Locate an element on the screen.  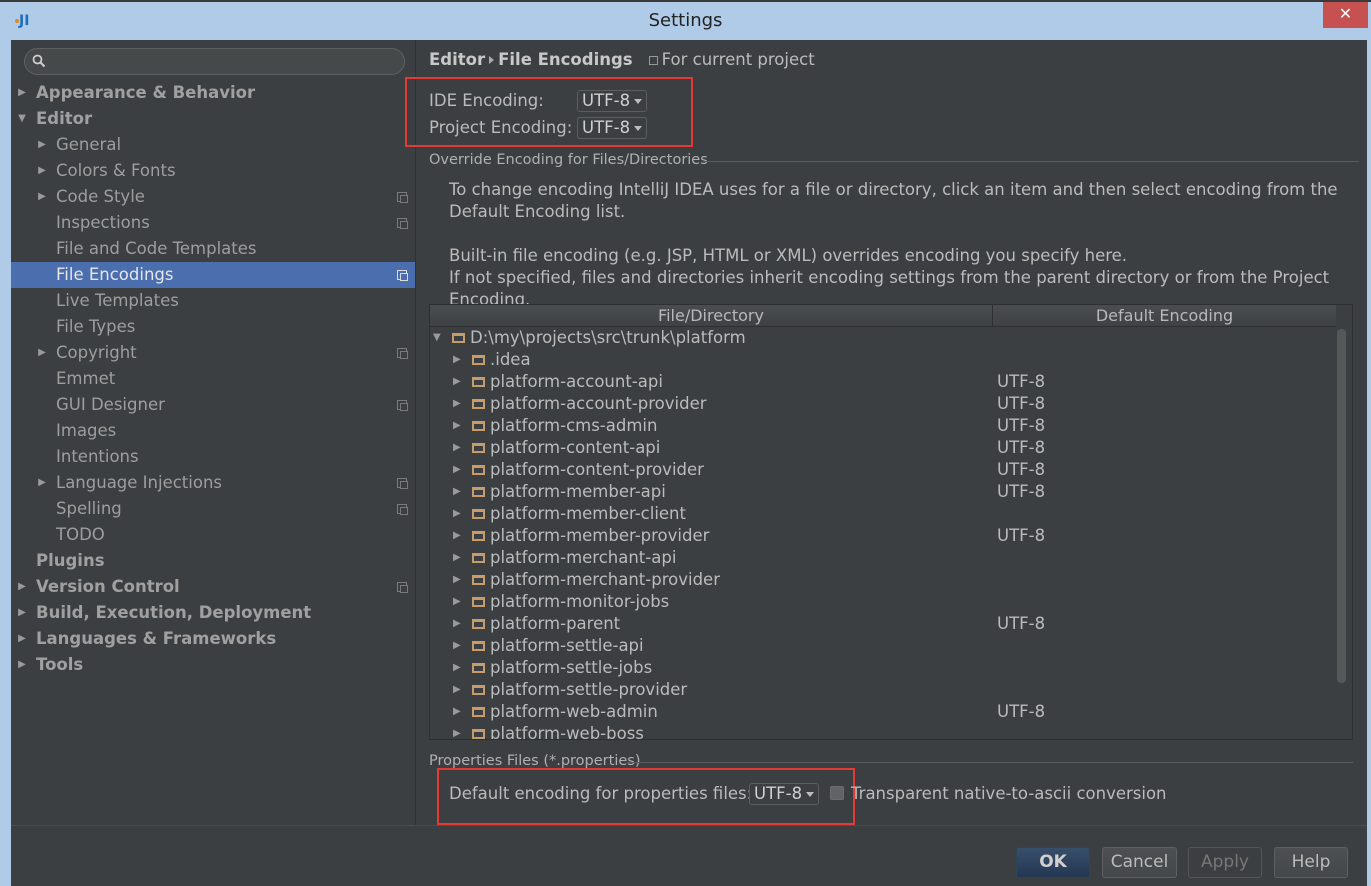
table-row: ▶ platform-merchant-api is located at coordinates (883, 558).